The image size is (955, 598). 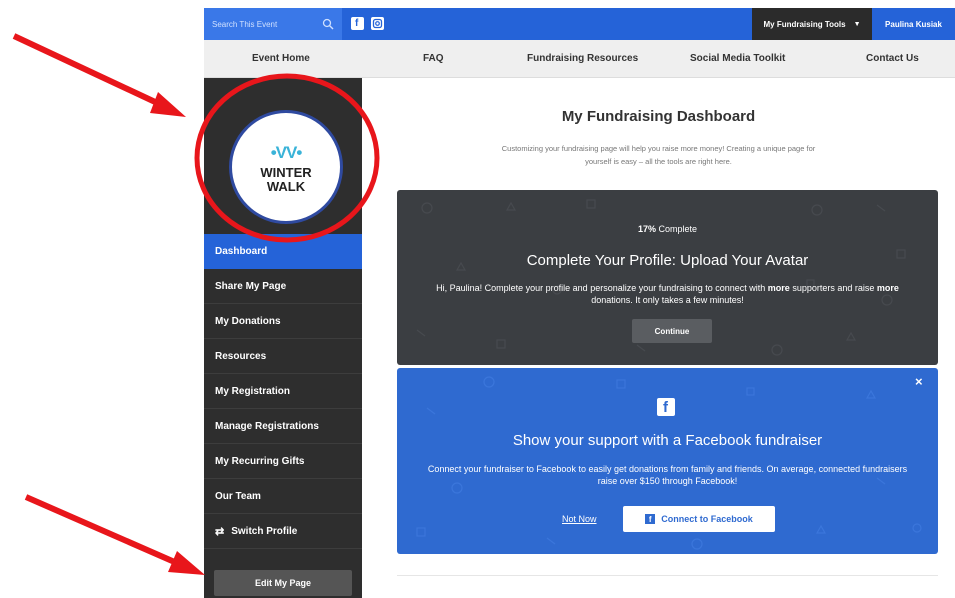 I want to click on chevron-down-icon: ▼, so click(x=857, y=24).